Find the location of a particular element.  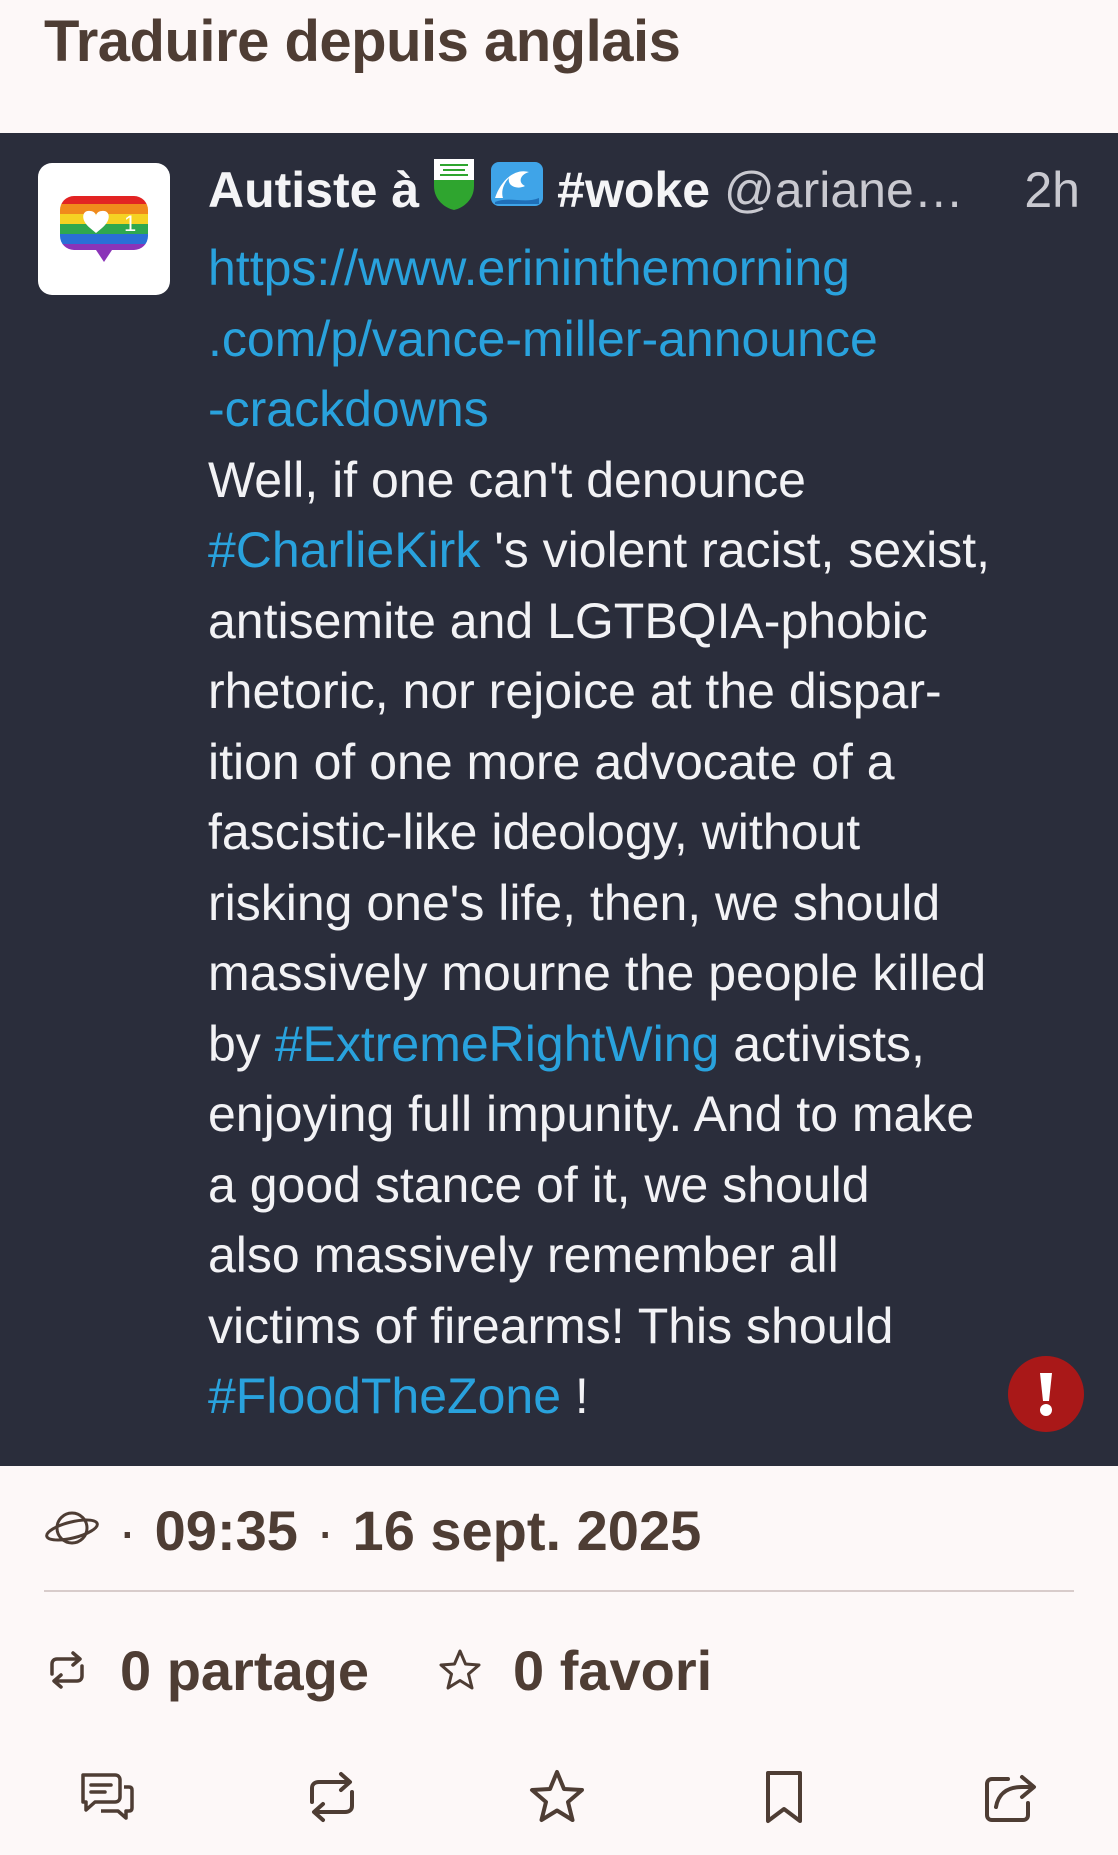

content-line: enjoying full impunity. And to make is located at coordinates (591, 1114).